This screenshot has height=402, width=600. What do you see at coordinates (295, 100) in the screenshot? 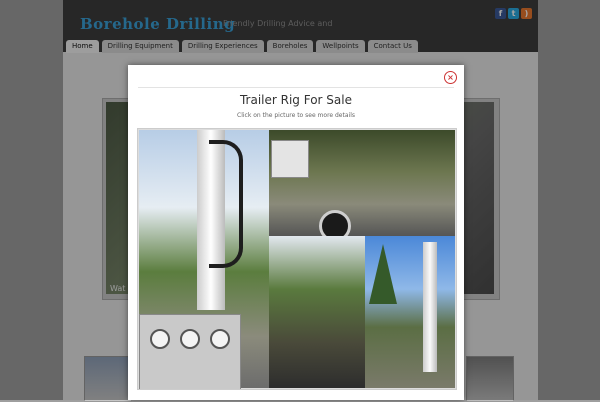
I see `modal-title: Trailer Rig For Sale` at bounding box center [295, 100].